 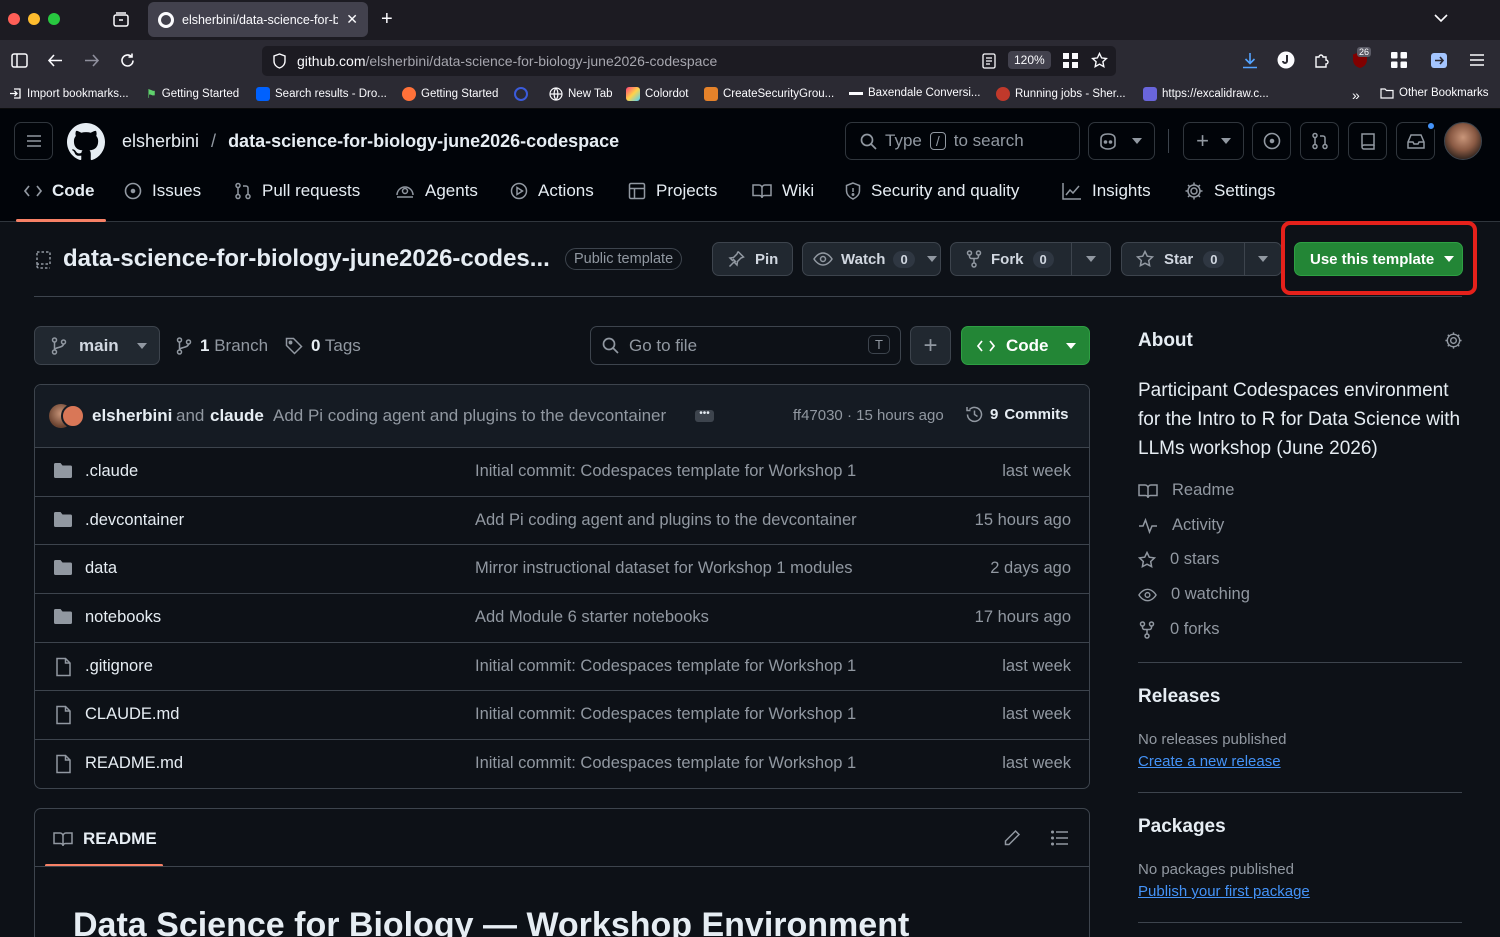 What do you see at coordinates (127, 60) in the screenshot?
I see `reload-icon` at bounding box center [127, 60].